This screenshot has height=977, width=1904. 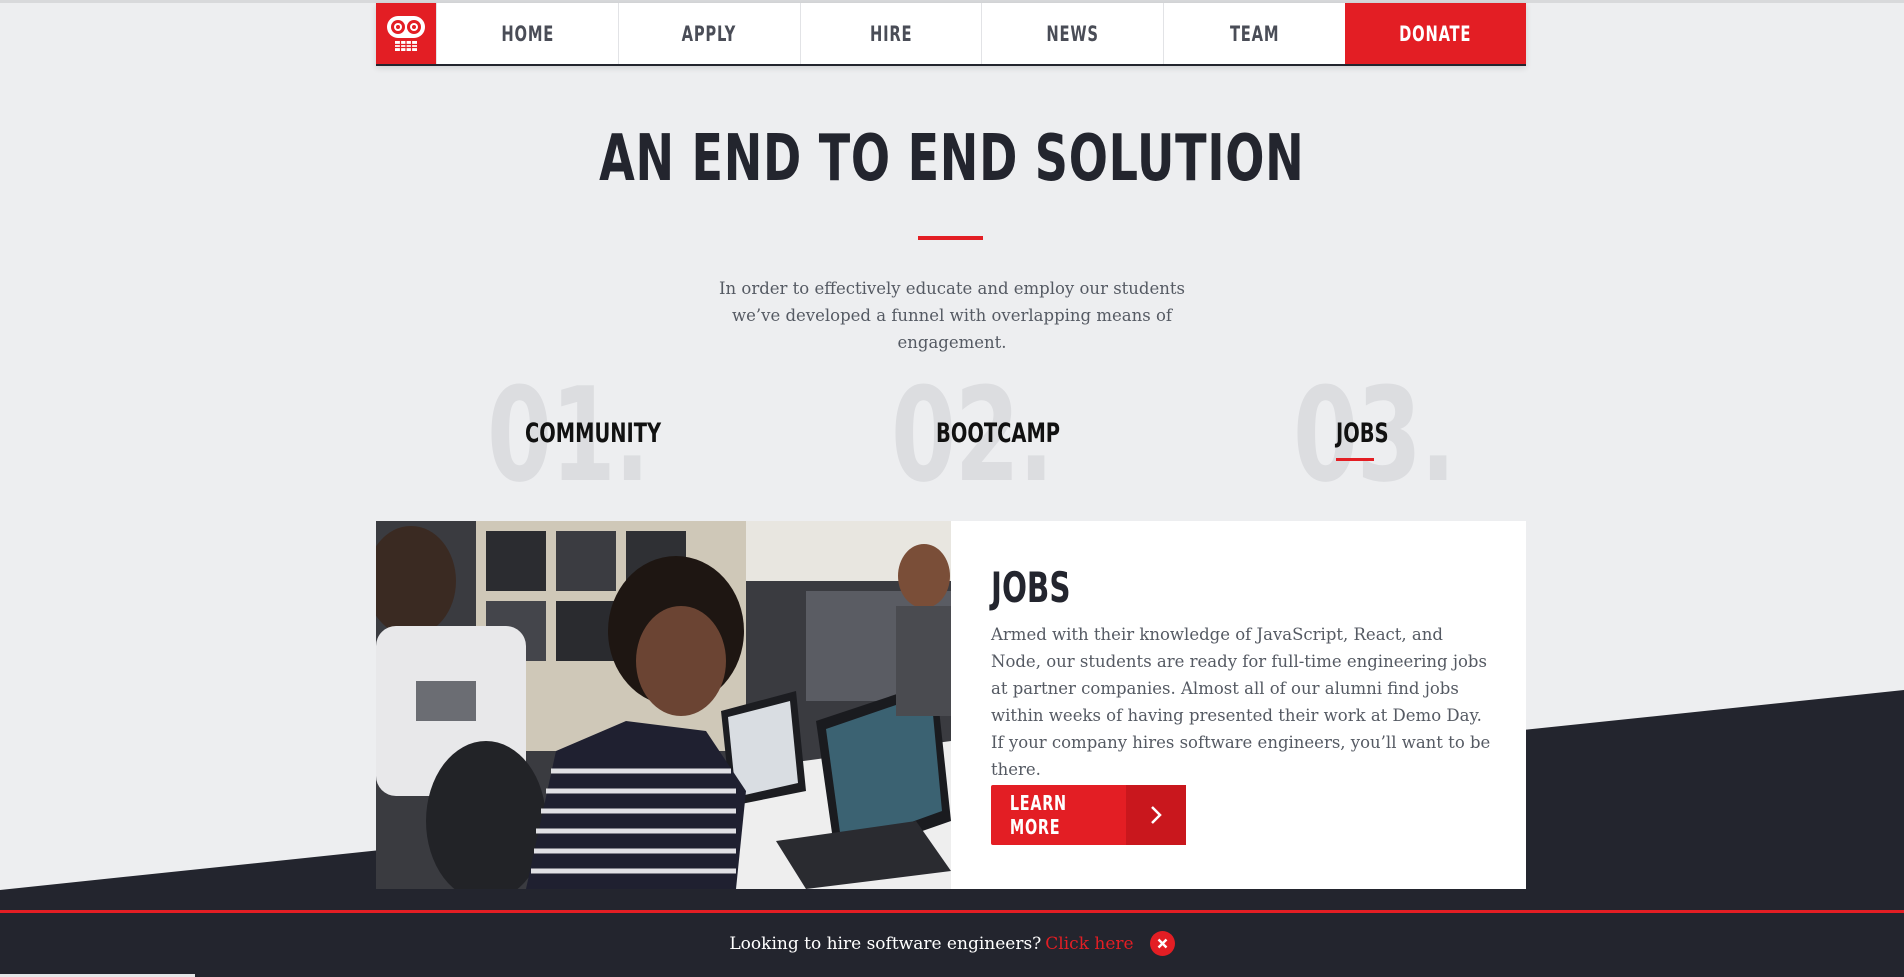 What do you see at coordinates (998, 433) in the screenshot?
I see `step-label: BOOTCAMP` at bounding box center [998, 433].